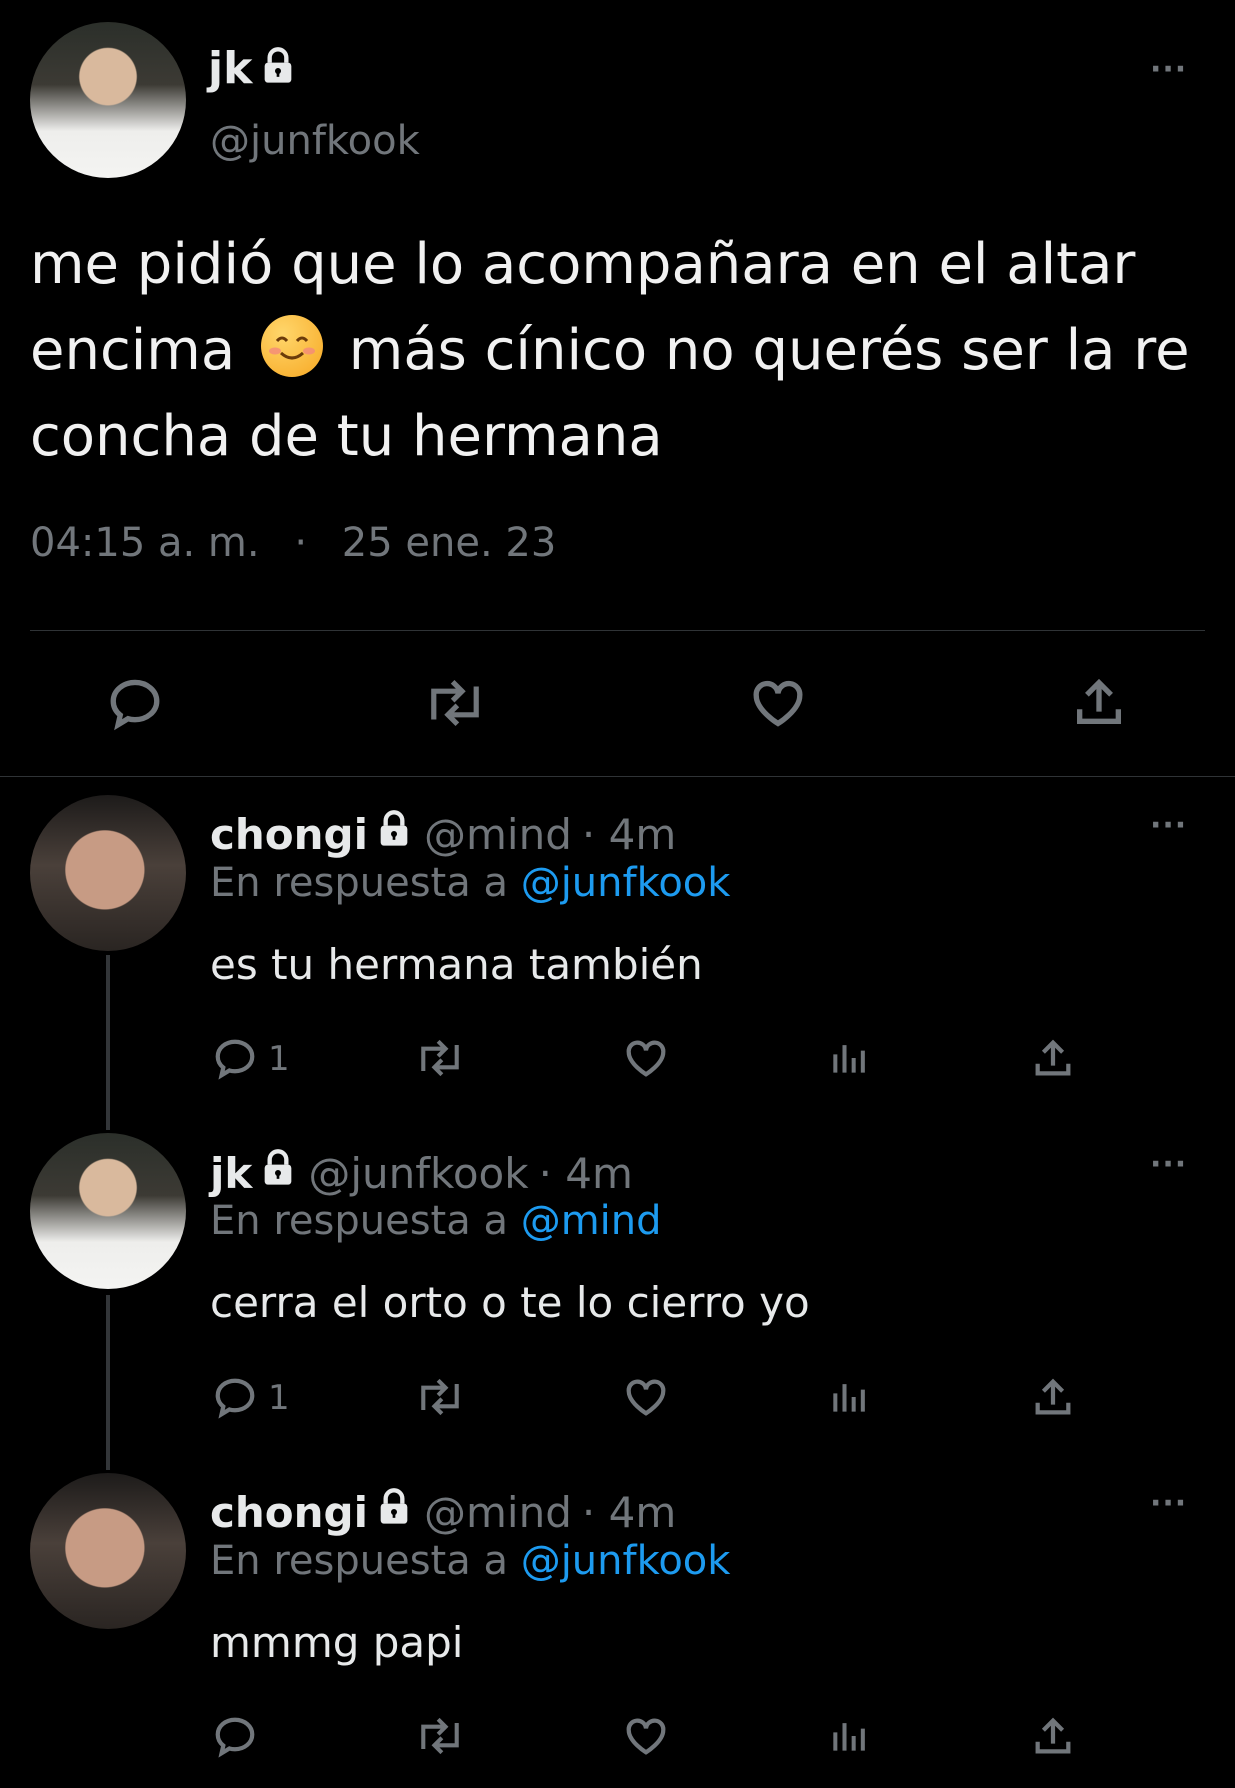  Describe the element at coordinates (133, 350) in the screenshot. I see `tweet-text-part: encima` at that location.